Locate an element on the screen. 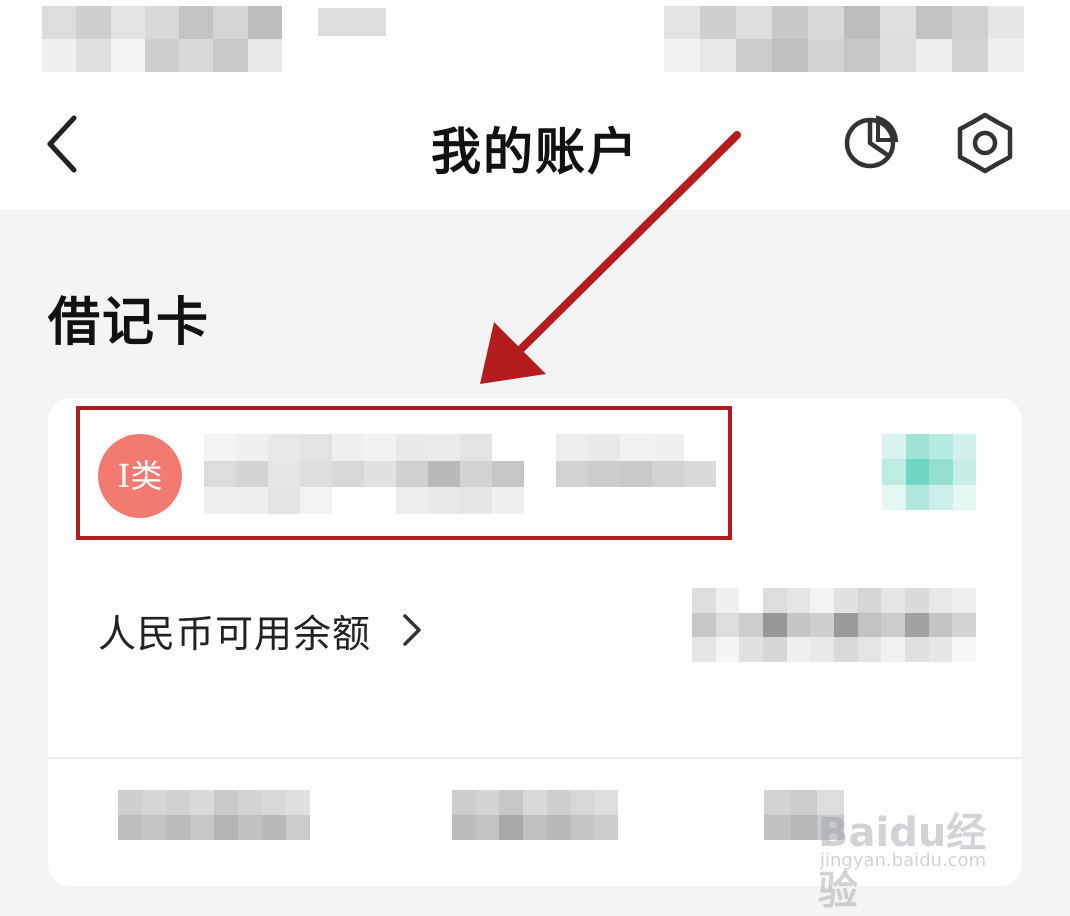 This screenshot has width=1070, height=916. card-tag-blurred is located at coordinates (929, 472).